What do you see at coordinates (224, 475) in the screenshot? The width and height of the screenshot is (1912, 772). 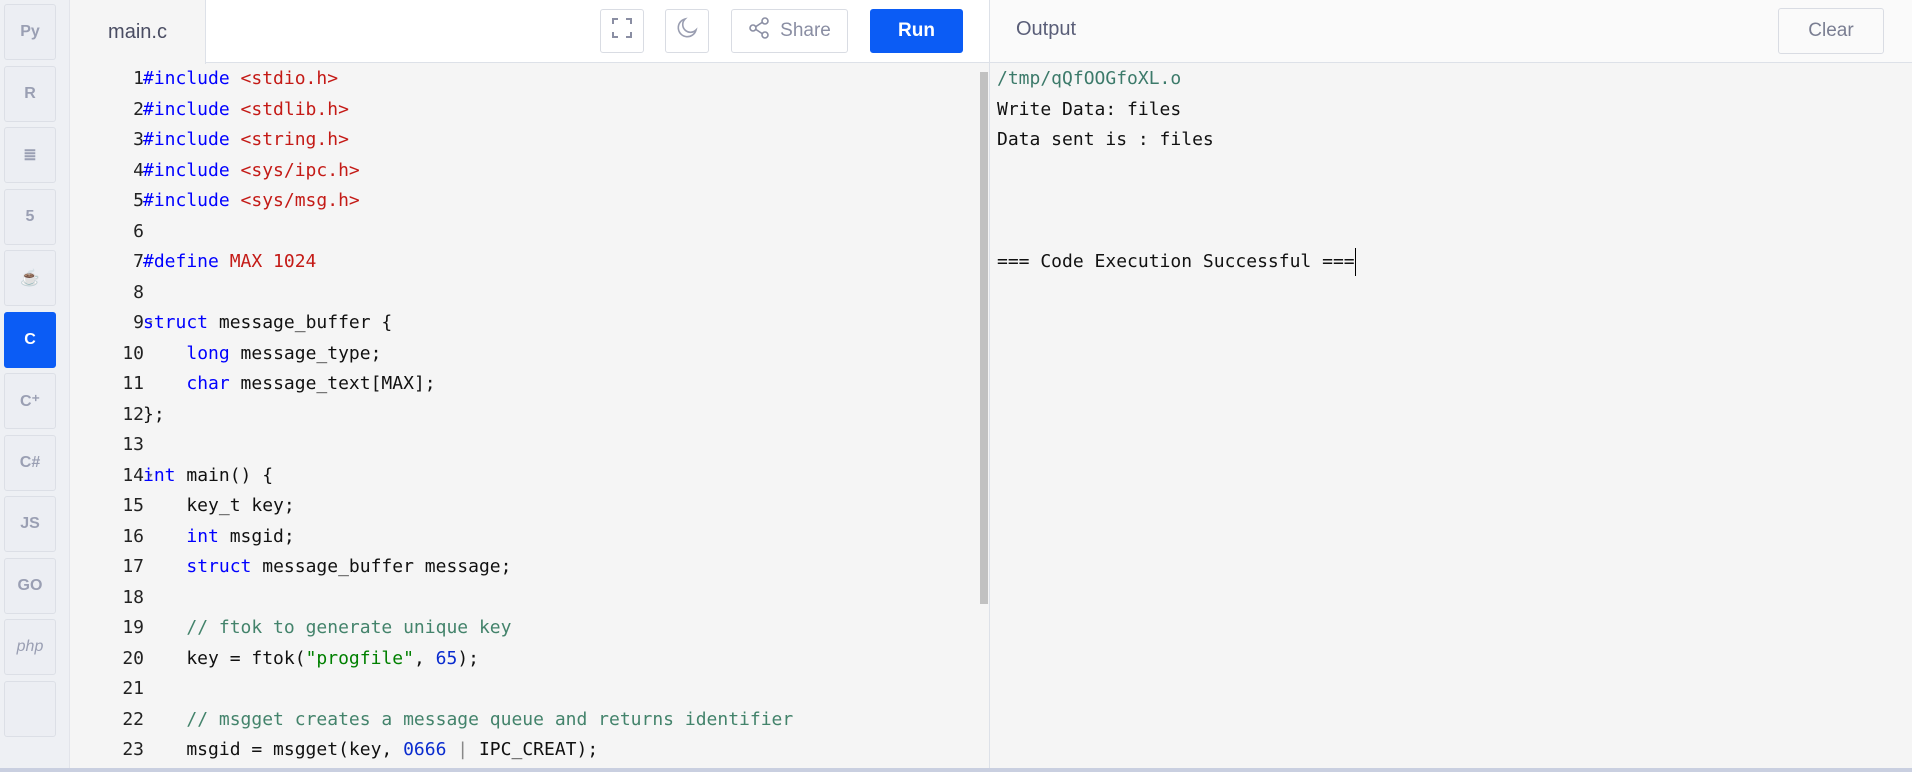 I see `code-token: main() {` at bounding box center [224, 475].